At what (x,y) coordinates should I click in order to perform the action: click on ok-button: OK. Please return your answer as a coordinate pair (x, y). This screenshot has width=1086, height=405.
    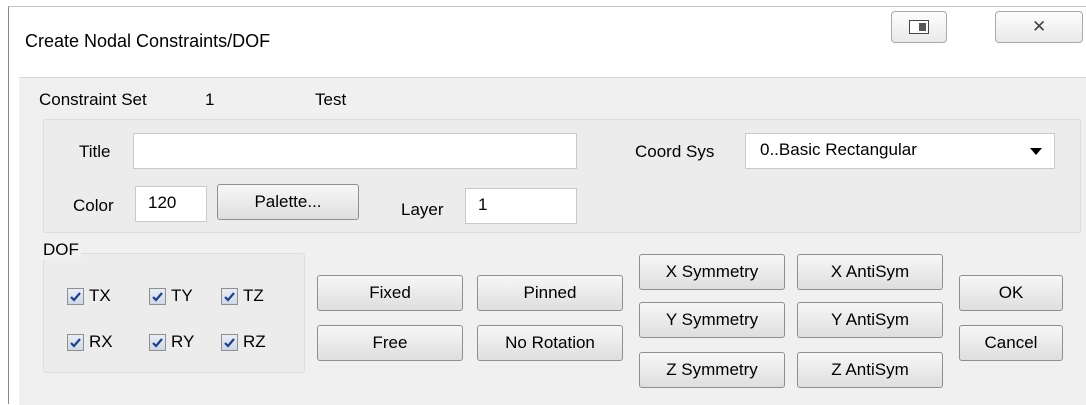
    Looking at the image, I should click on (1011, 293).